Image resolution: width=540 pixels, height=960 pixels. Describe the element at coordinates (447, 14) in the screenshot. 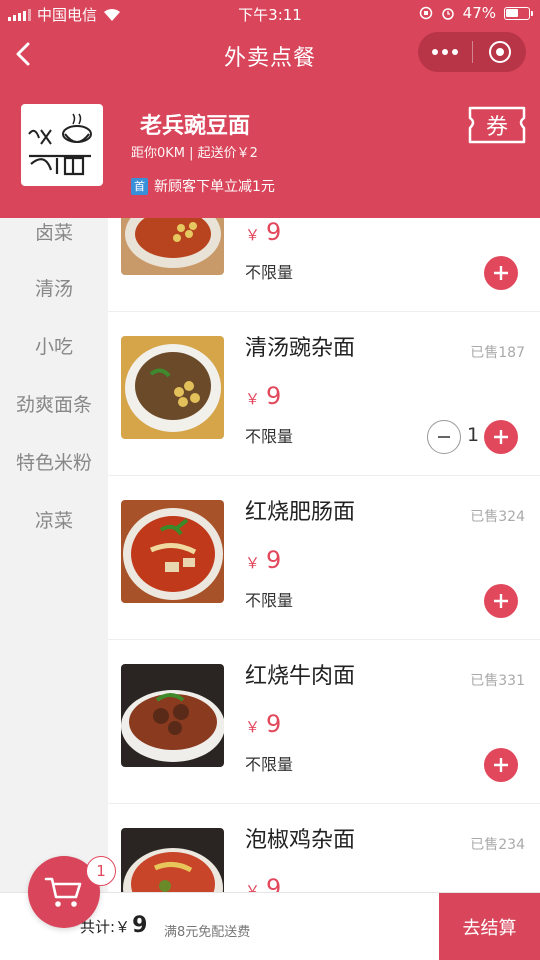

I see `alarm-icon` at that location.